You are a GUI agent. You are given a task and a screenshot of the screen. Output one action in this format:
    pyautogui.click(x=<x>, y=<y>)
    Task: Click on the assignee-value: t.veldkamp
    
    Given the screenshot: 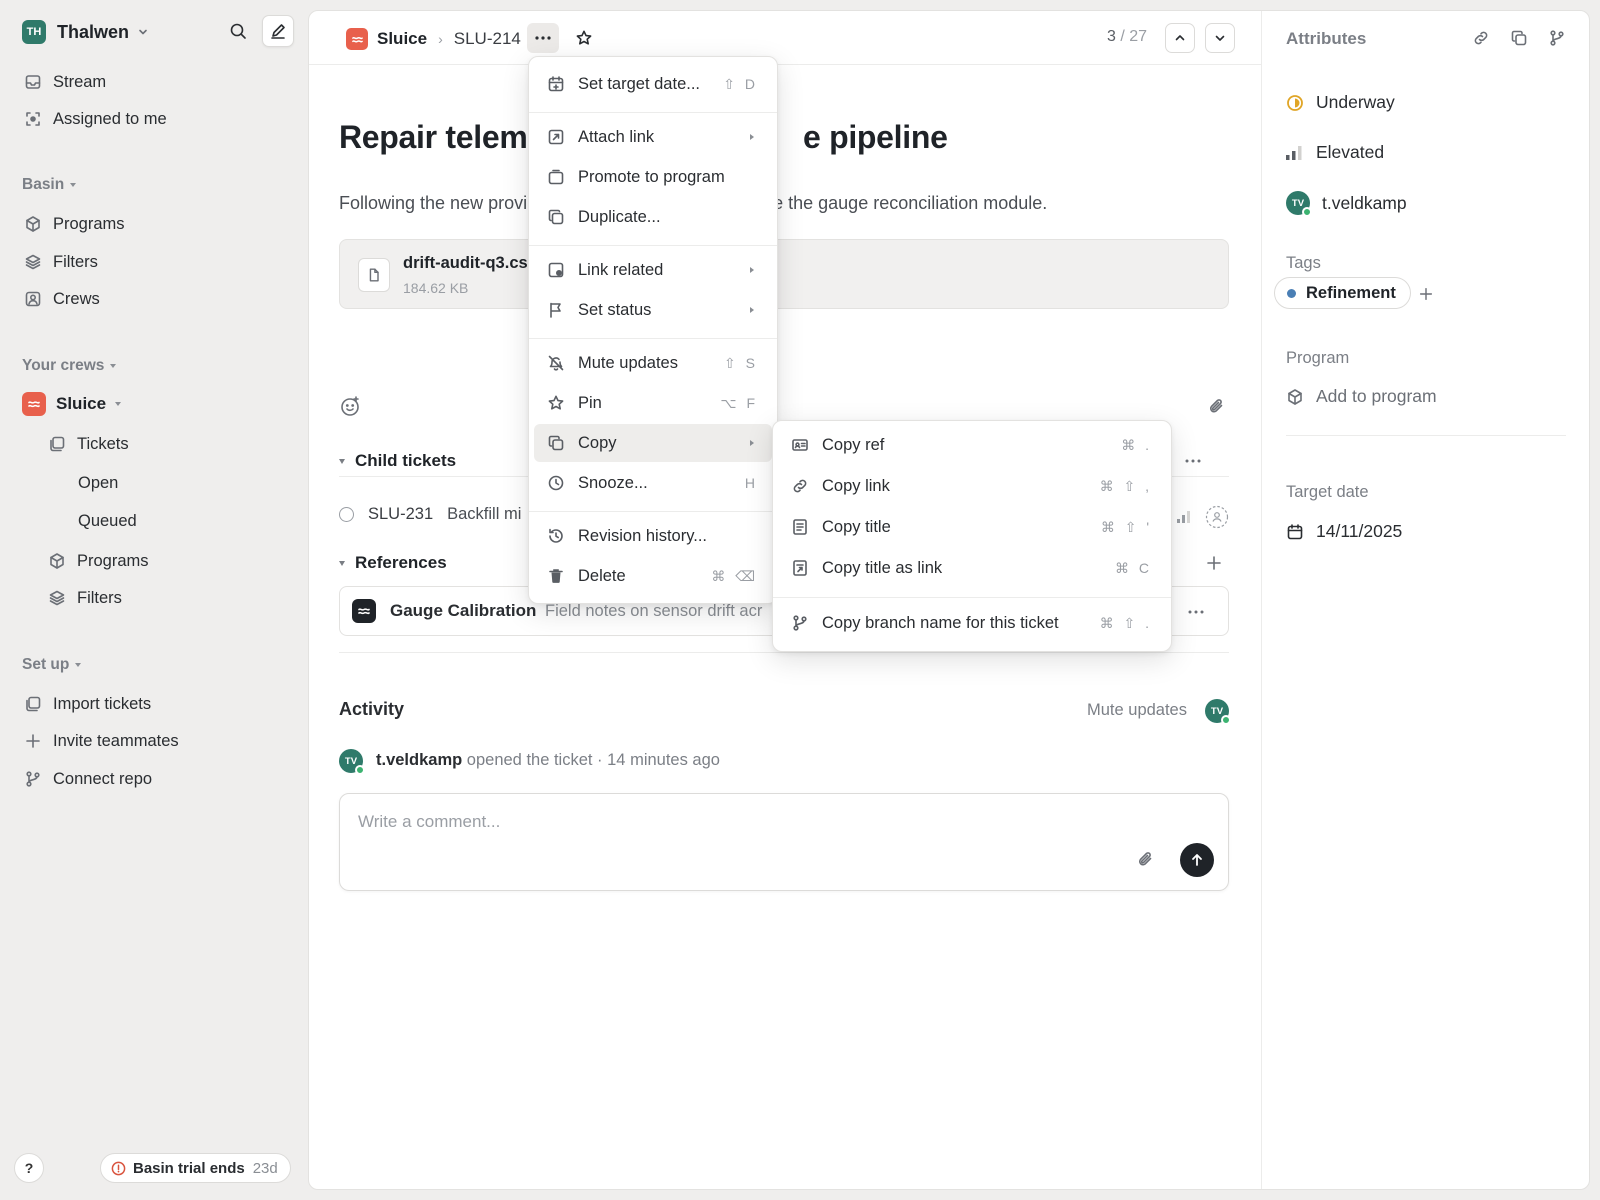 What is the action you would take?
    pyautogui.click(x=1364, y=202)
    